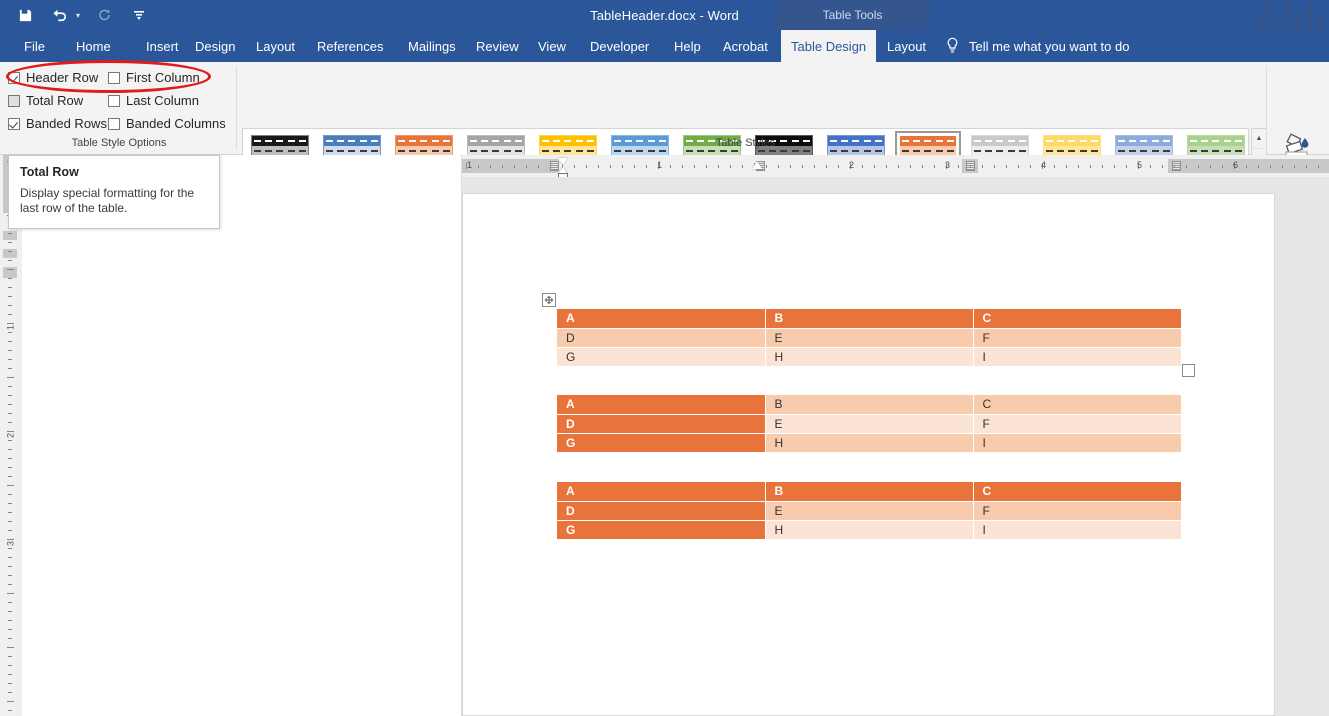 The image size is (1329, 716). Describe the element at coordinates (829, 46) in the screenshot. I see `ribbon-tab-table-design: Table Design` at that location.